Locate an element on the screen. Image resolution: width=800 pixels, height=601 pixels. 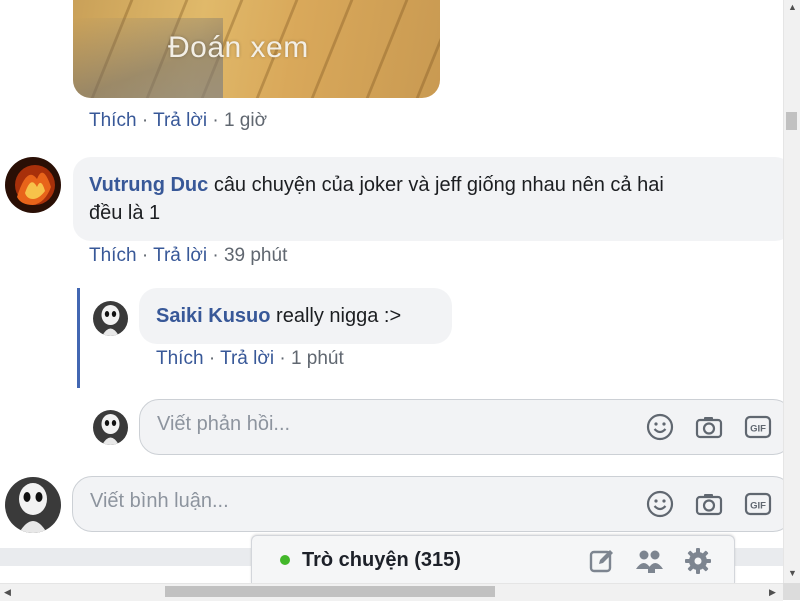
reply-author: Saiki Kusuo is located at coordinates (213, 316).